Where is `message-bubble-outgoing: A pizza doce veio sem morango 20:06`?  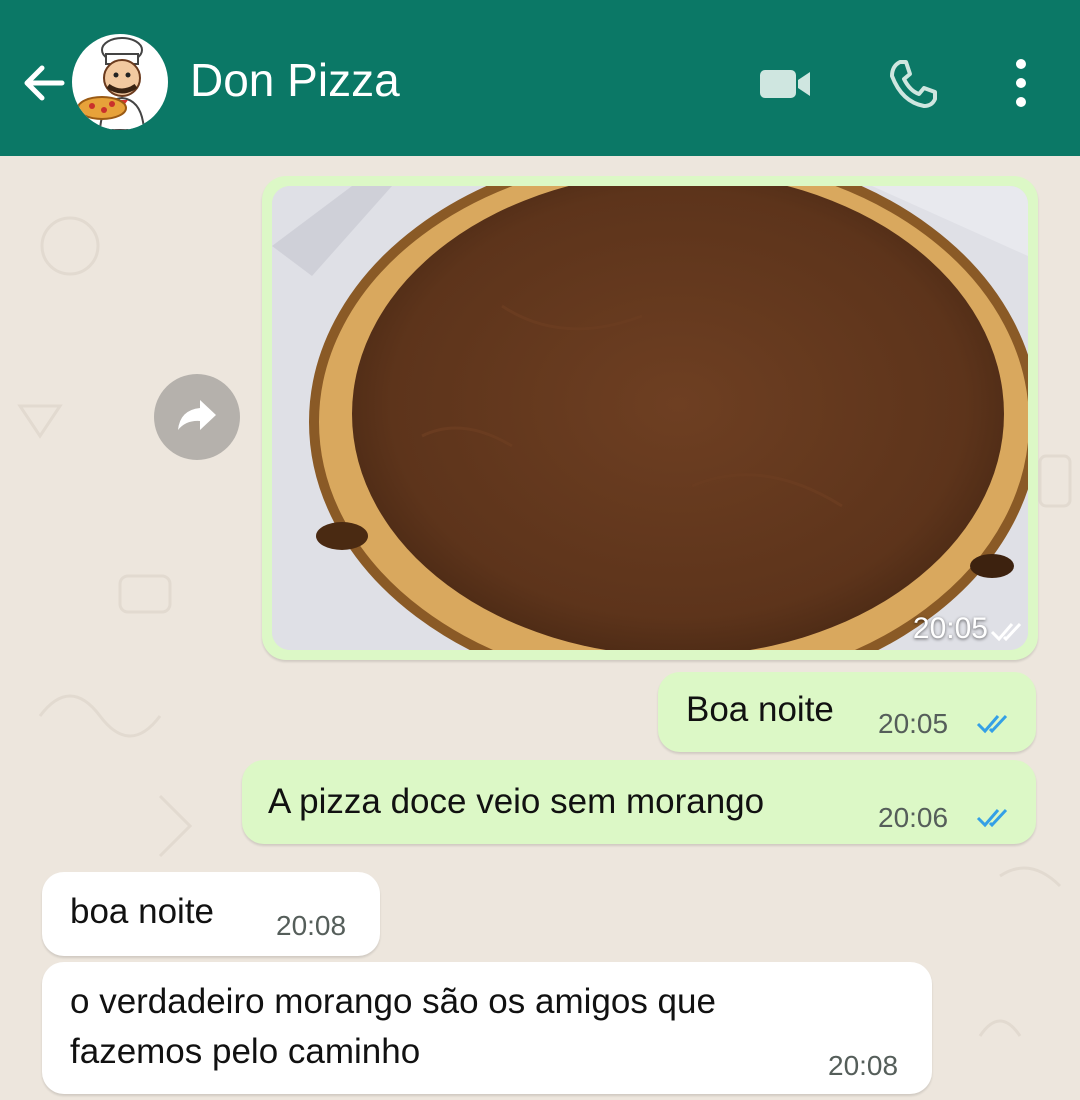 message-bubble-outgoing: A pizza doce veio sem morango 20:06 is located at coordinates (639, 802).